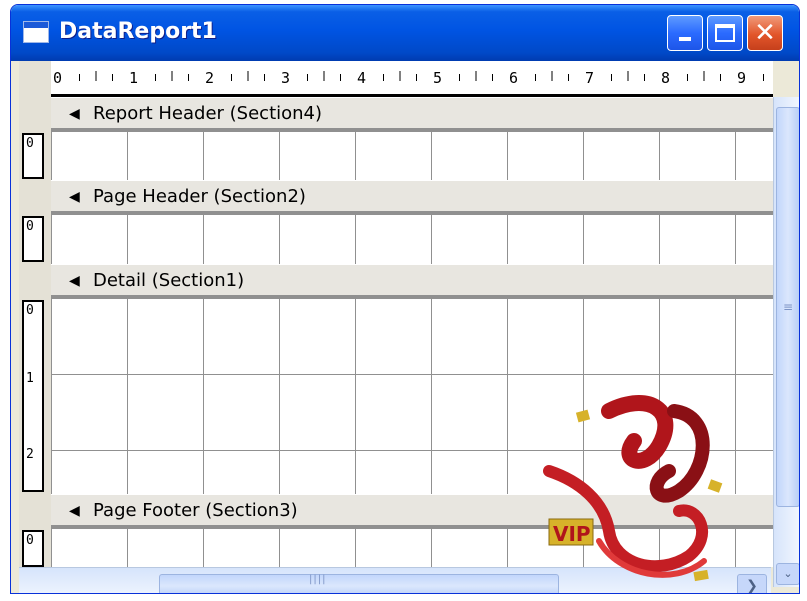 This screenshot has height=601, width=807. Describe the element at coordinates (361, 78) in the screenshot. I see `ruler-digit: 4` at that location.